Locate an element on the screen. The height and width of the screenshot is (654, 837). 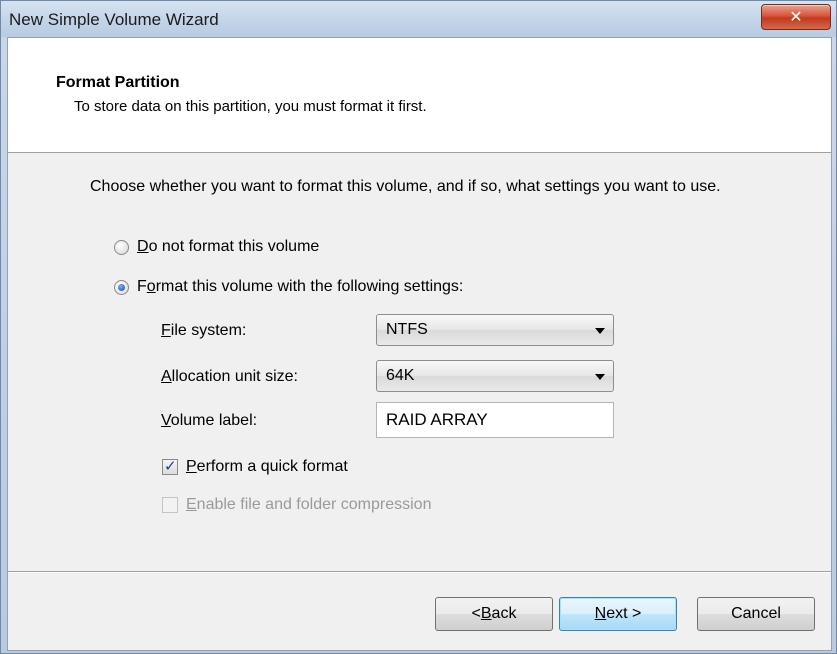
compression-checkbox-row: Enable file and folder compression is located at coordinates (296, 505).